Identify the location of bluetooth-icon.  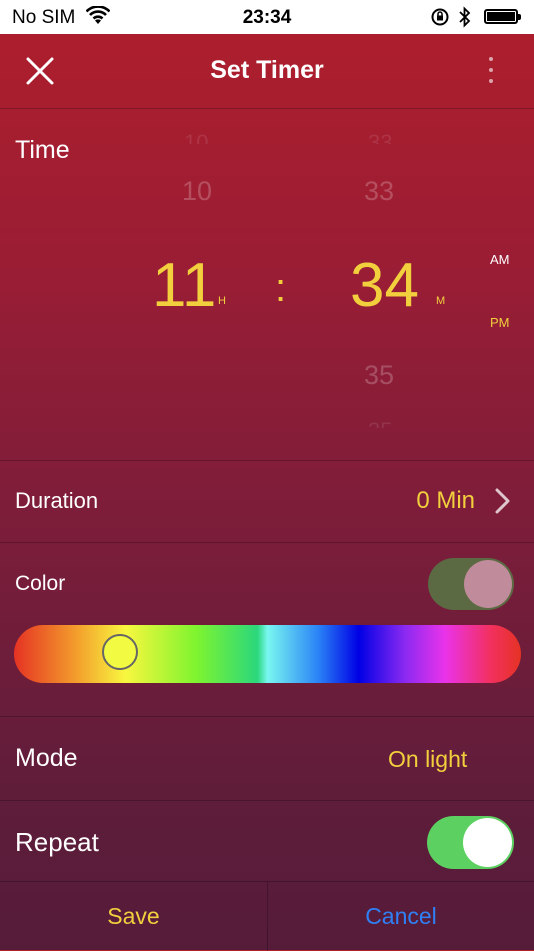
(465, 20).